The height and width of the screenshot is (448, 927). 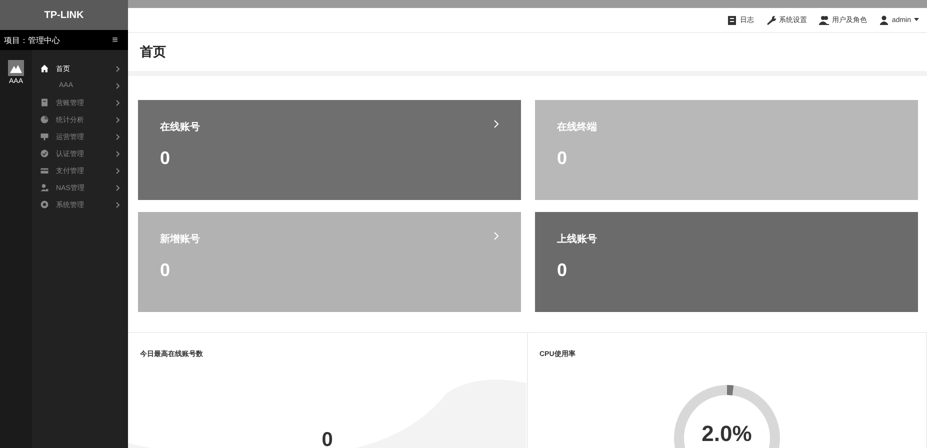 I want to click on chart-value: 0, so click(x=327, y=438).